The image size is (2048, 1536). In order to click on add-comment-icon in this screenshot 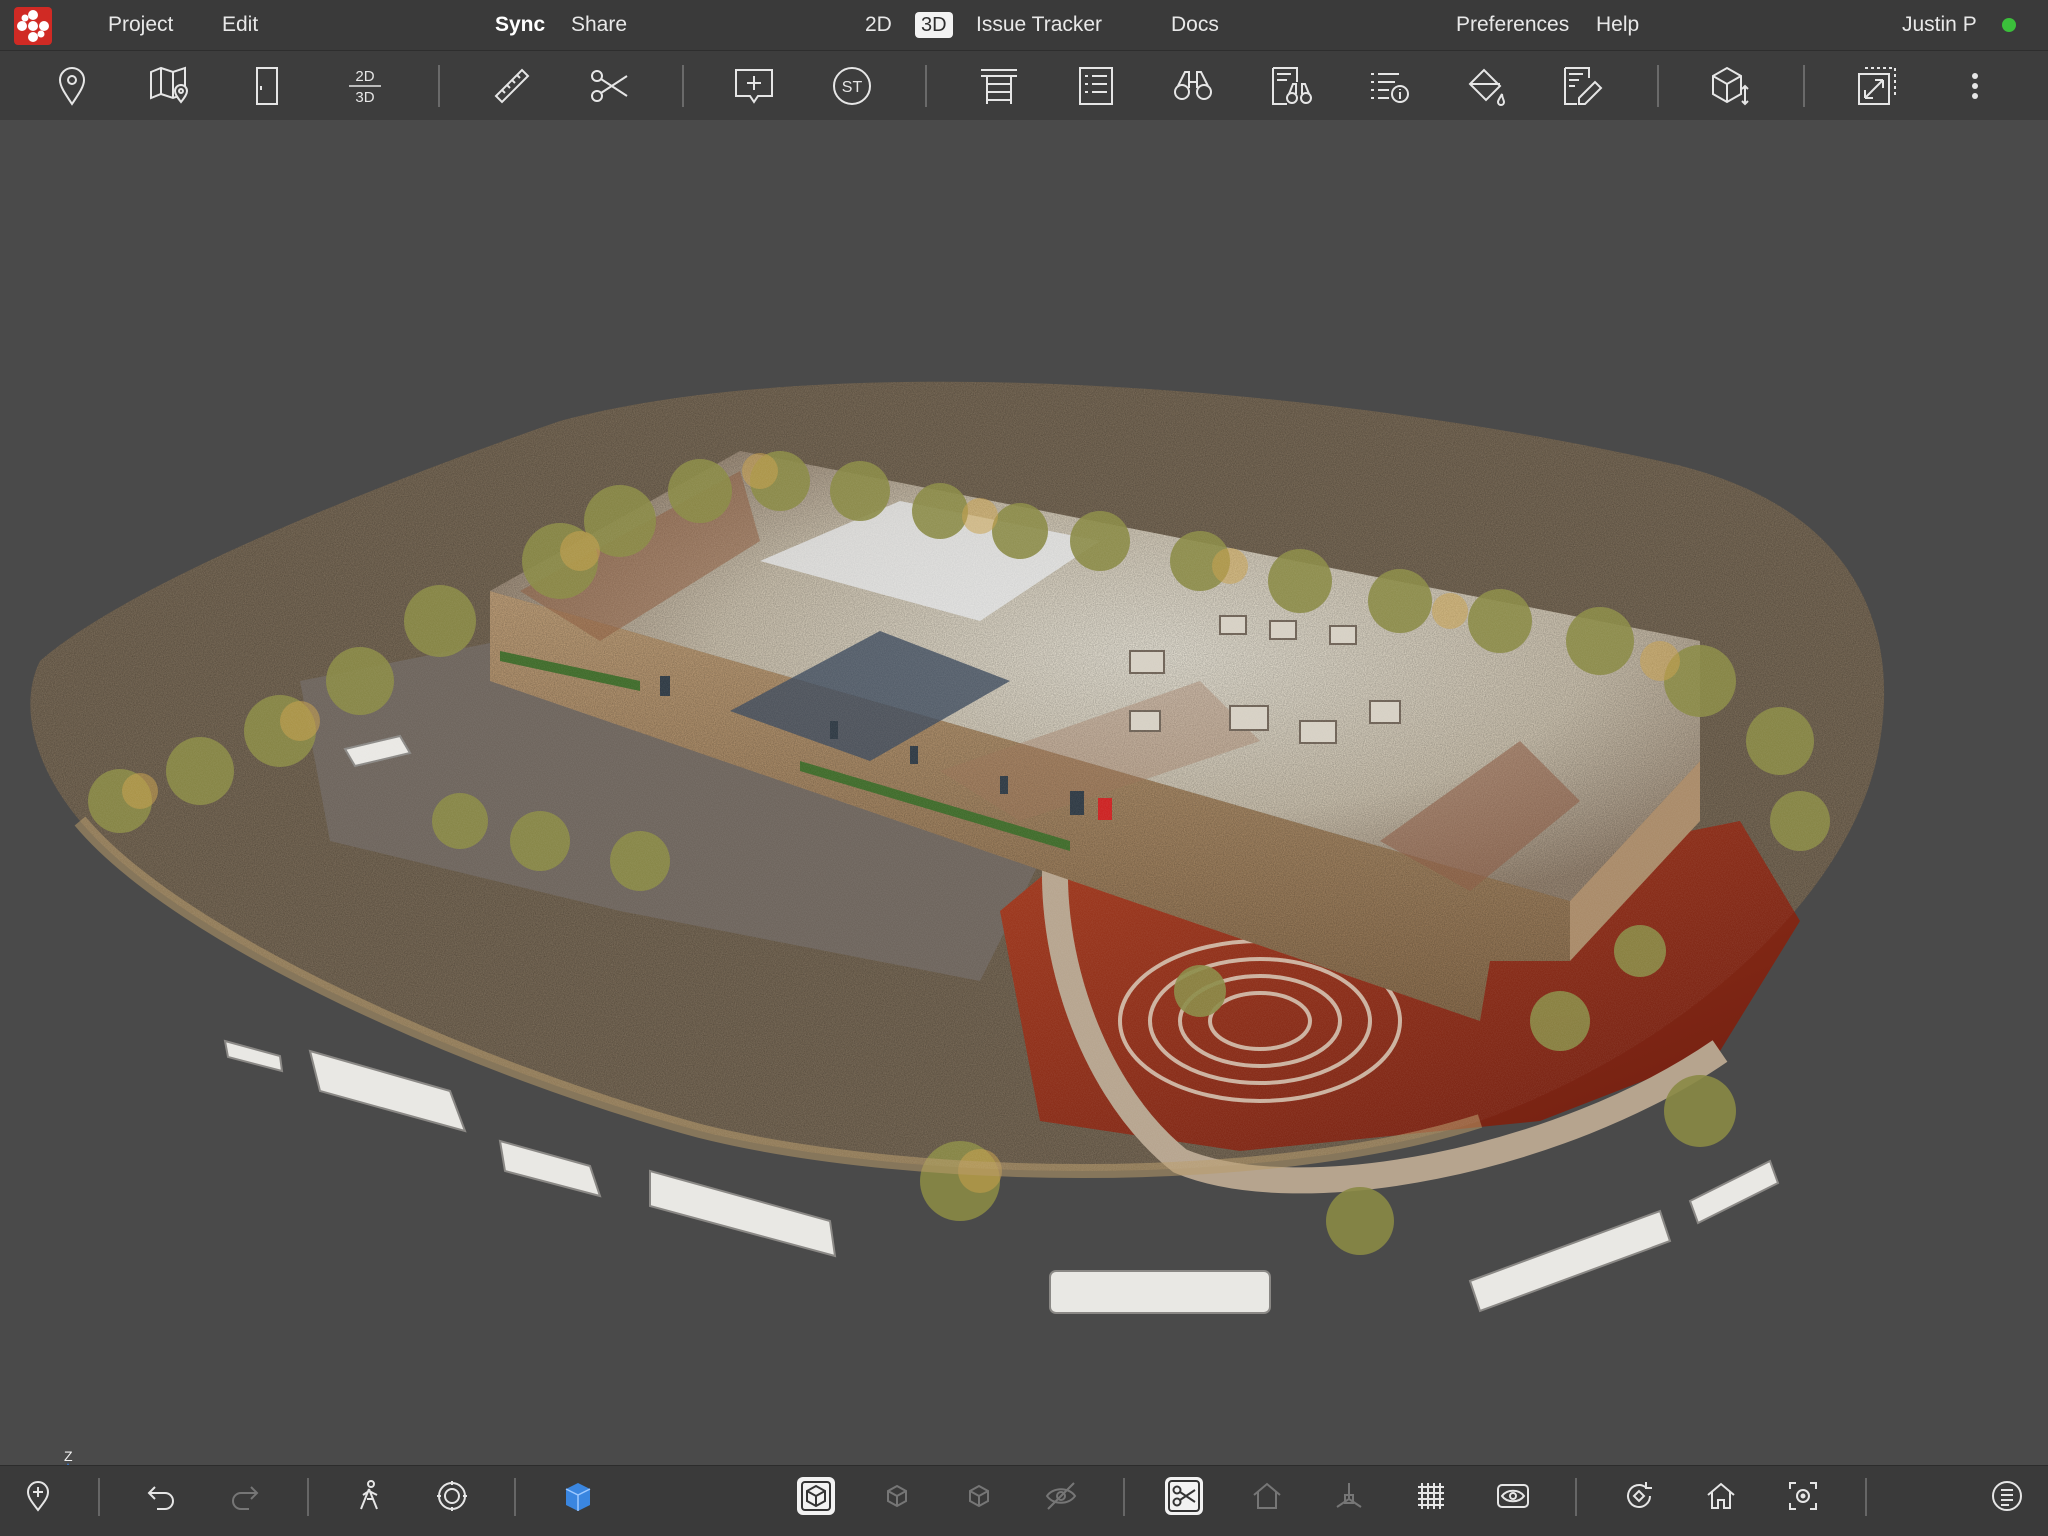, I will do `click(754, 86)`.